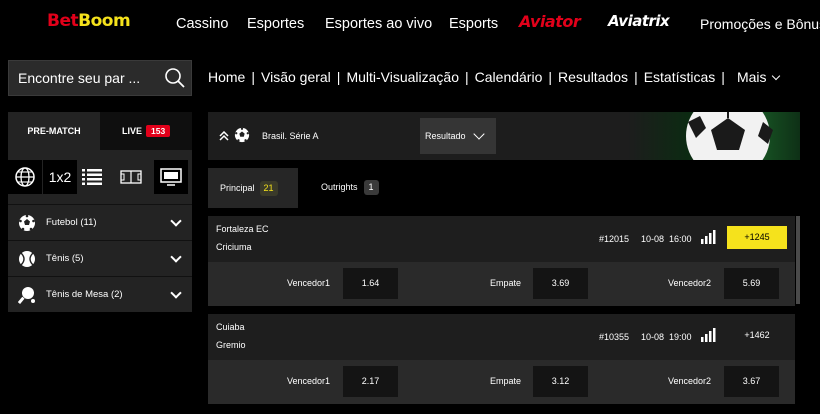  I want to click on principal-count-badge: 21, so click(268, 188).